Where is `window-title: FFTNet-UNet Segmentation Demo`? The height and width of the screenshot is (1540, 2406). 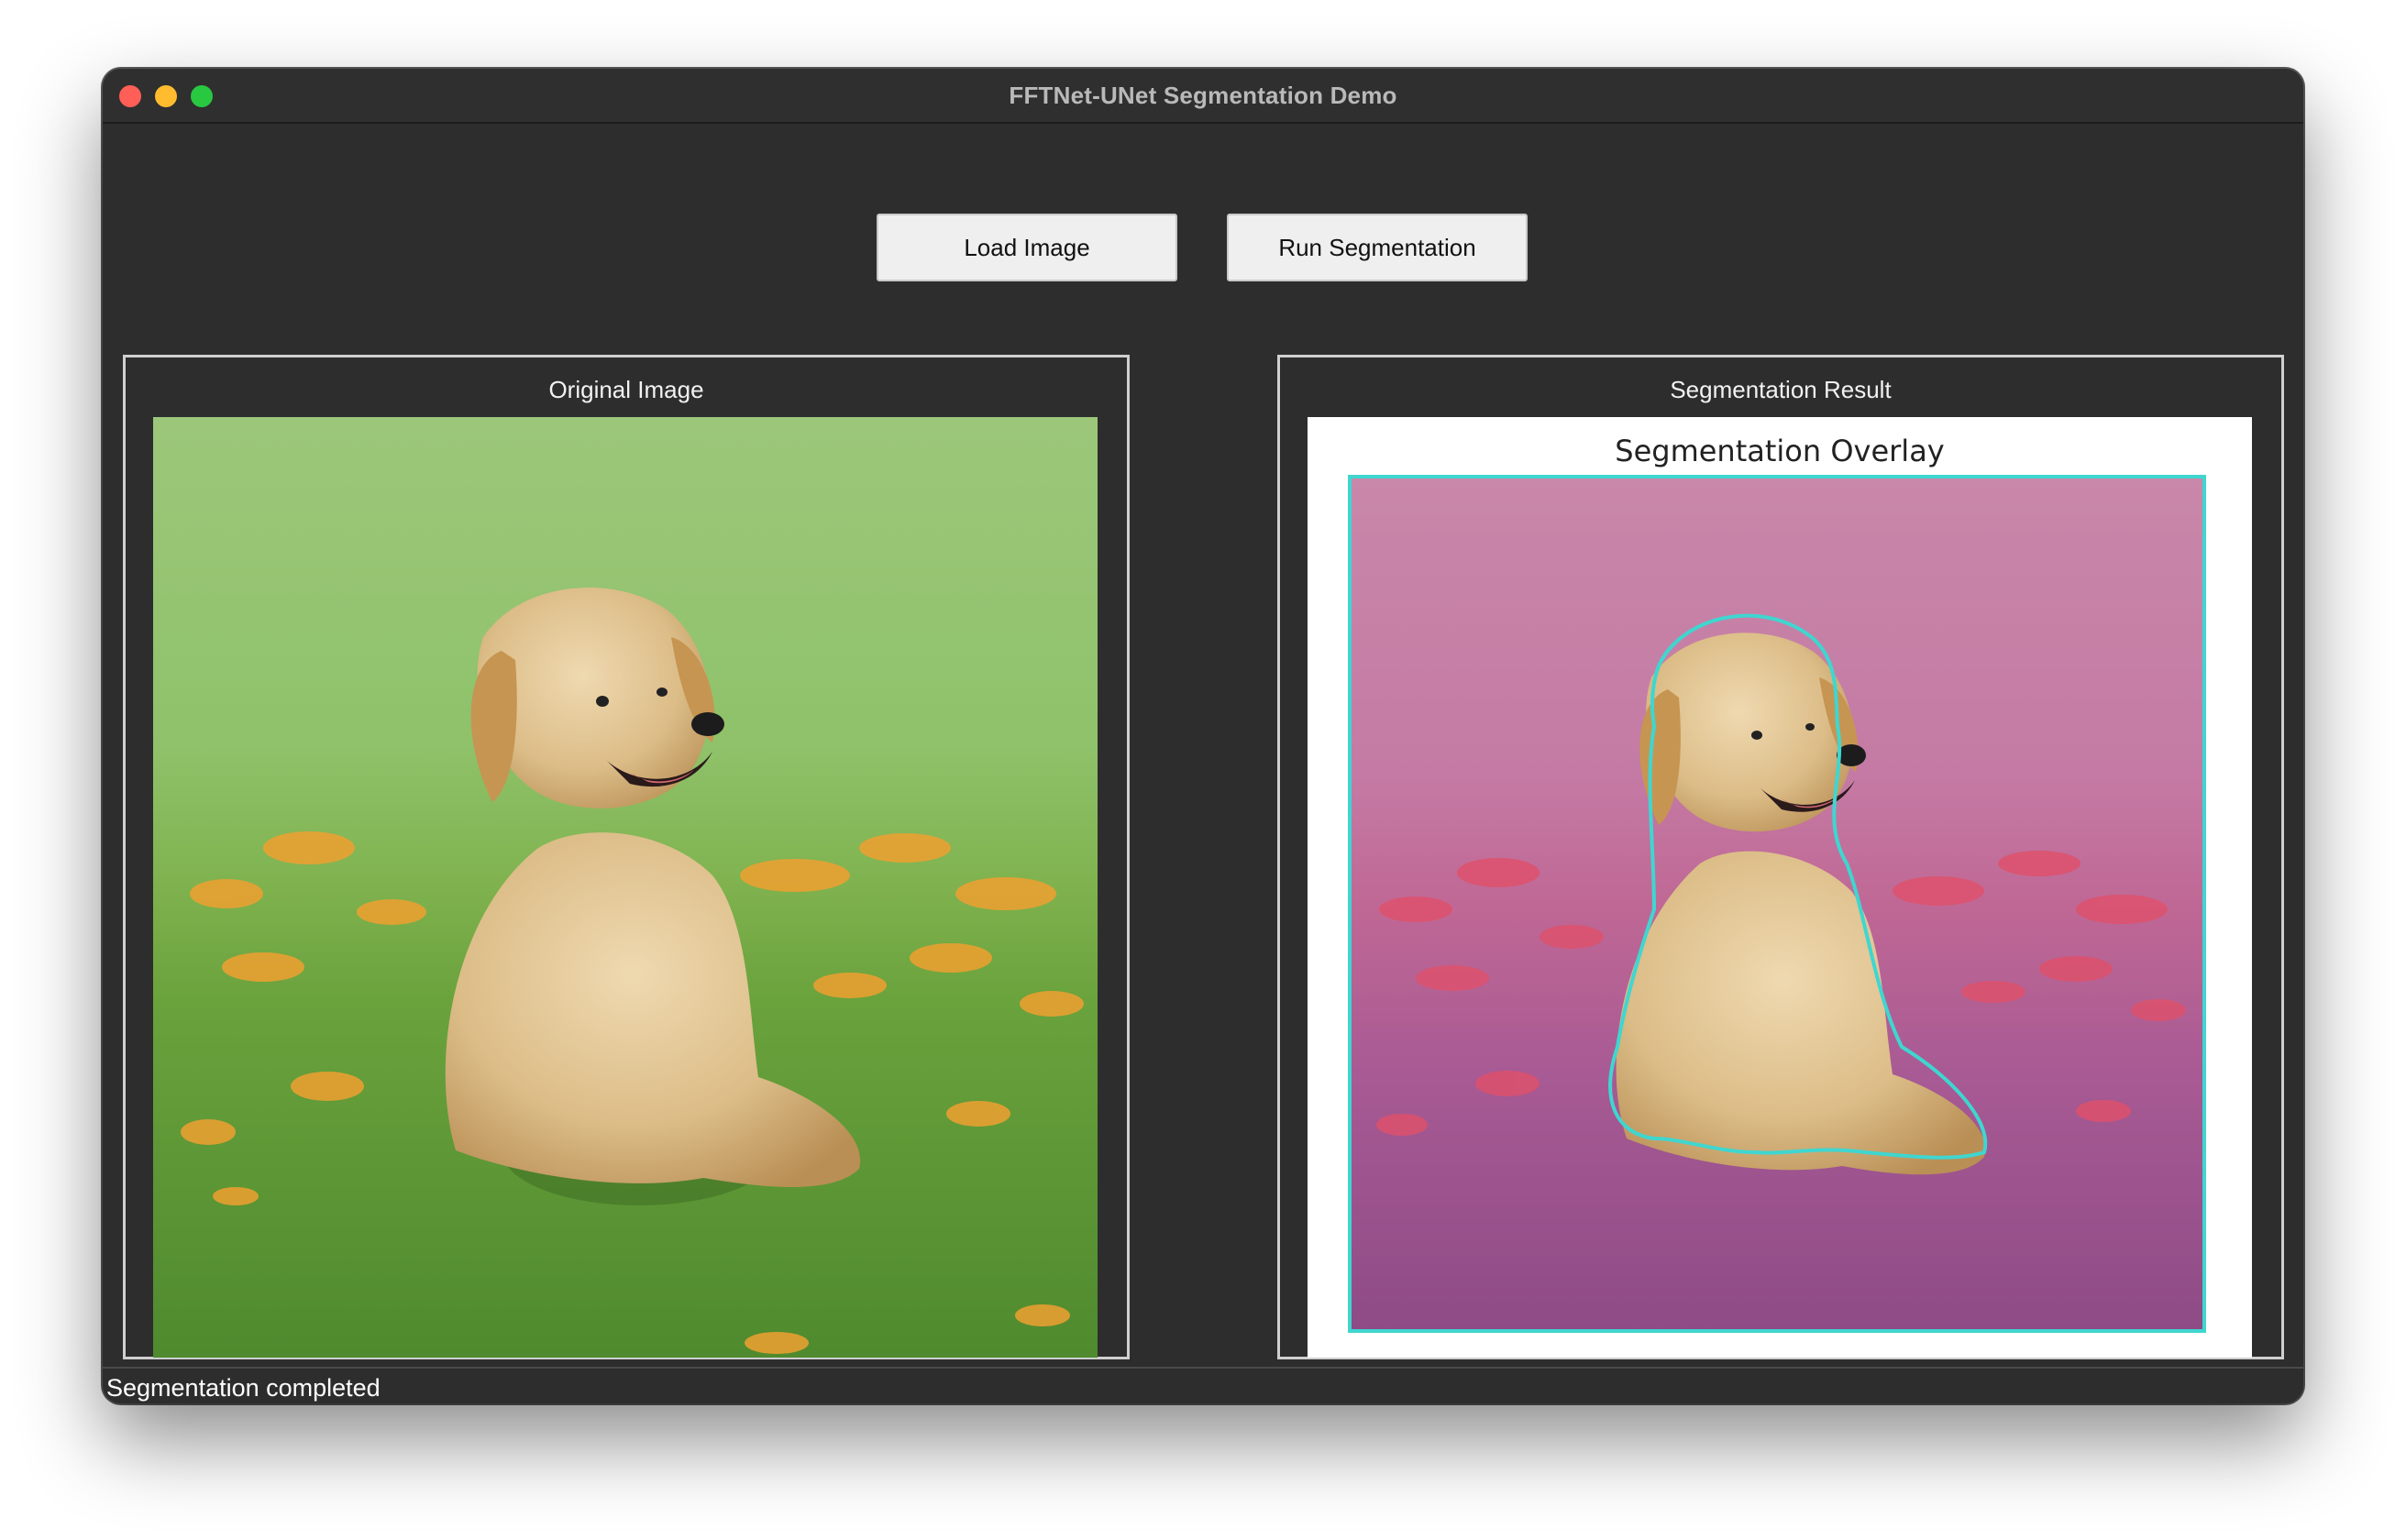
window-title: FFTNet-UNet Segmentation Demo is located at coordinates (1203, 95).